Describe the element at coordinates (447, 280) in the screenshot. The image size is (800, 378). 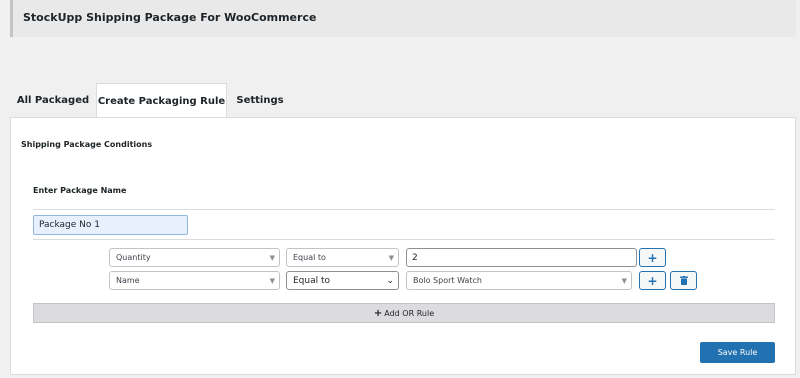
I see `rule-value-text: Bolo Sport Watch` at that location.